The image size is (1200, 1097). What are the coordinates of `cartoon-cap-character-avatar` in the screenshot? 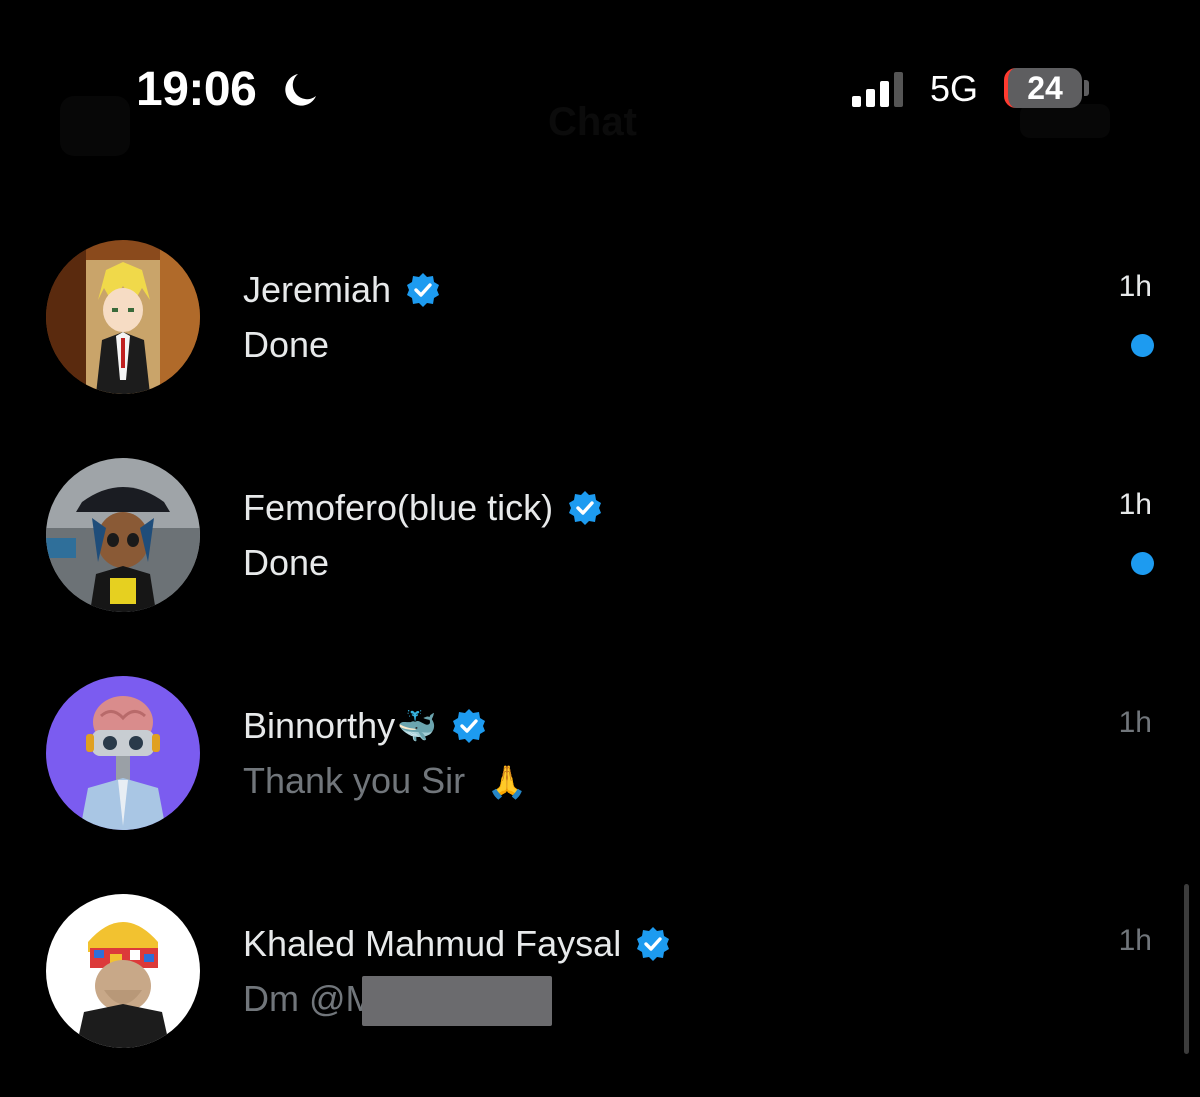 It's located at (123, 535).